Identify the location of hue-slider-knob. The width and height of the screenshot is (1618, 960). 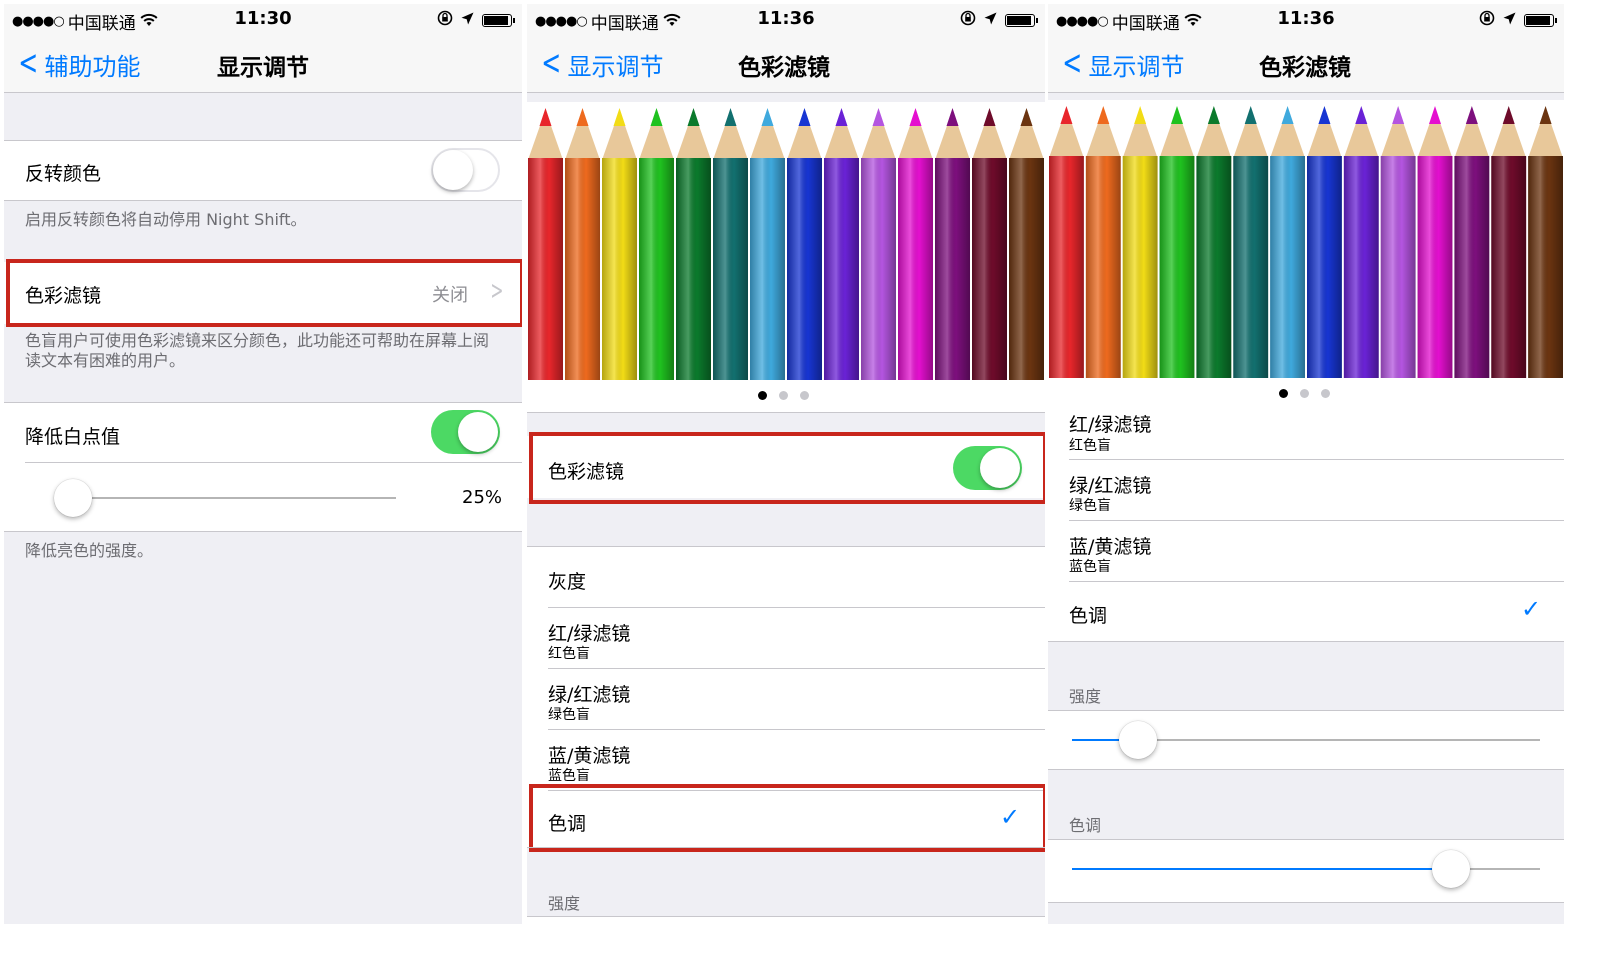
(1451, 869).